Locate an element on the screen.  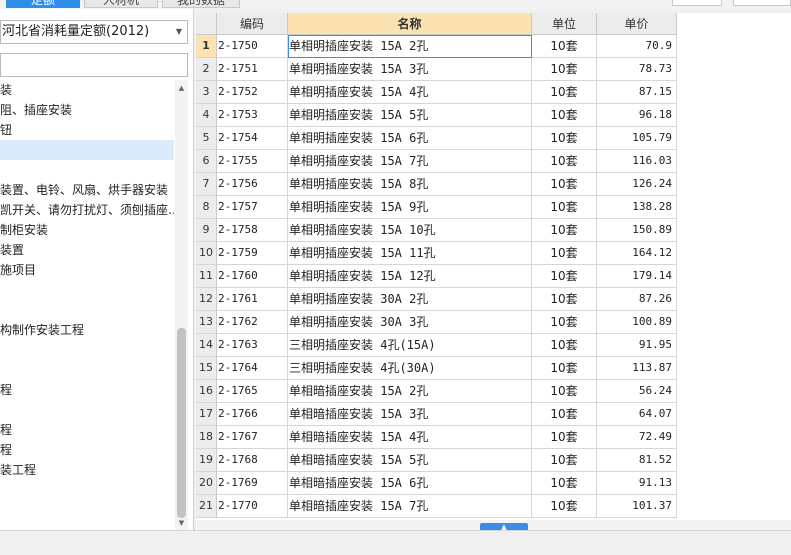
cell-name: 单相暗插座安装 15A 2孔 is located at coordinates (410, 391).